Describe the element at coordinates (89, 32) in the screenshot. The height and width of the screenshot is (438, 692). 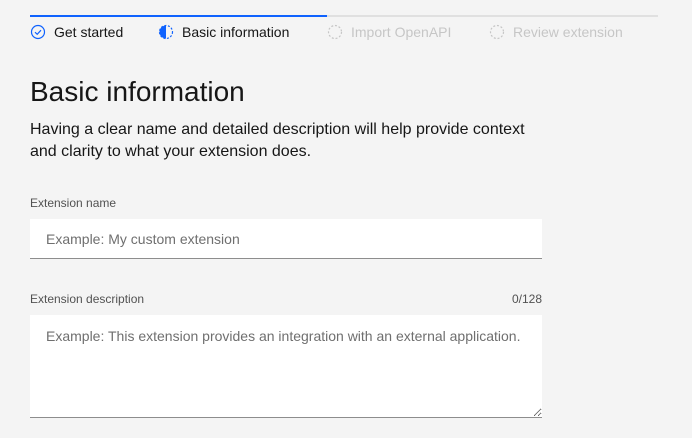
I see `progress-step-label: Get started` at that location.